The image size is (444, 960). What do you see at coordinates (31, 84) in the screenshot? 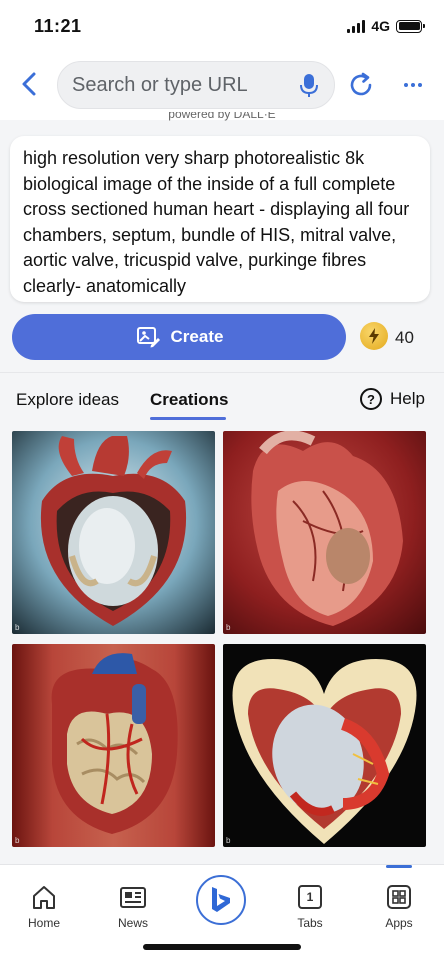
I see `chevron-left-icon` at bounding box center [31, 84].